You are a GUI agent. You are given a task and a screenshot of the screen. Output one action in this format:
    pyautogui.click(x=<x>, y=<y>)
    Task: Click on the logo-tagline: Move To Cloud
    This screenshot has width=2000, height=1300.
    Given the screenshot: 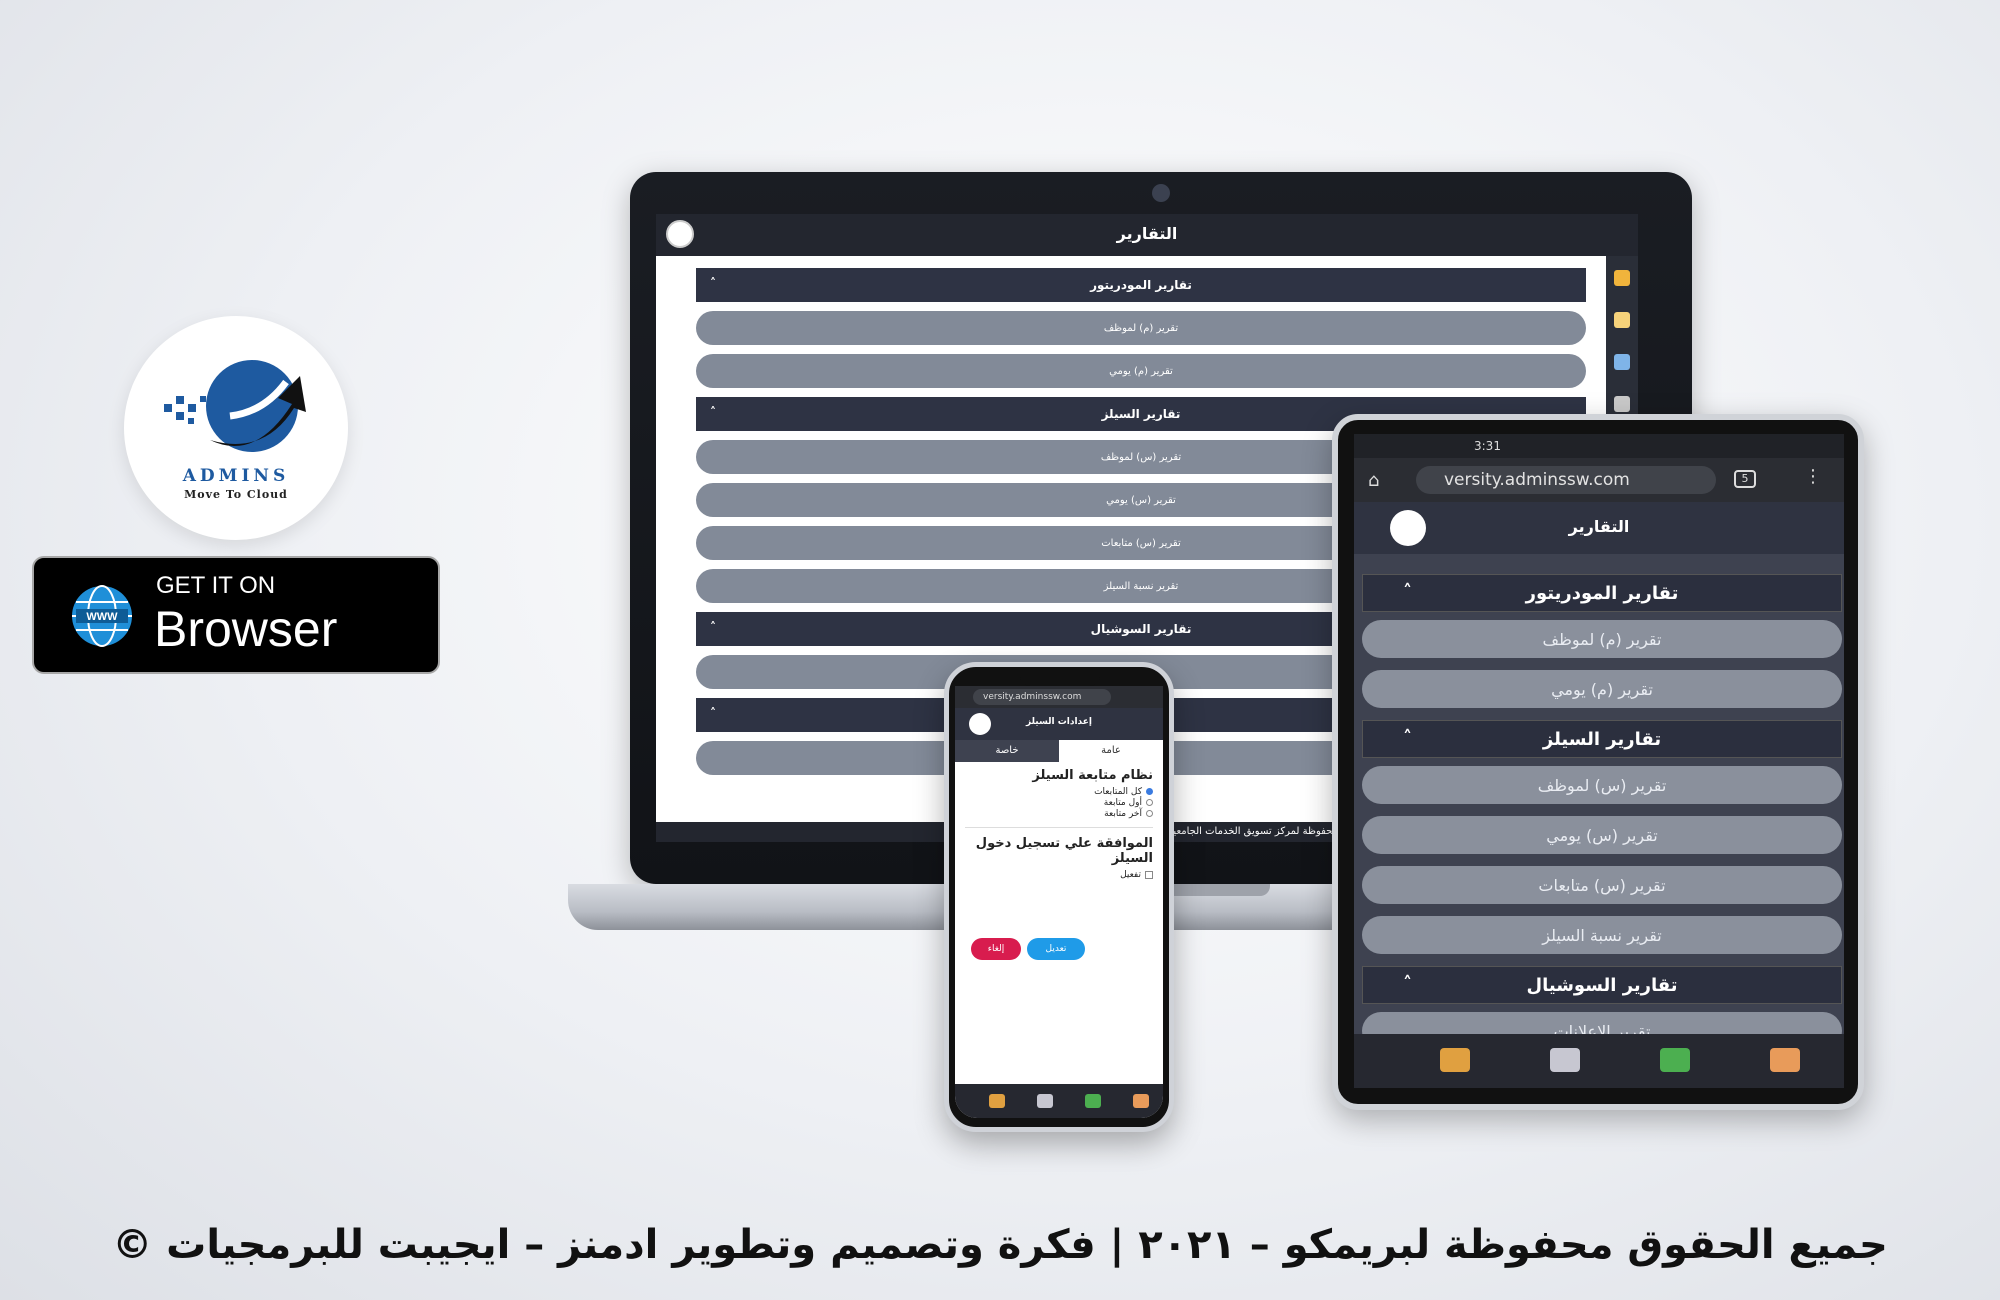 What is the action you would take?
    pyautogui.click(x=236, y=494)
    